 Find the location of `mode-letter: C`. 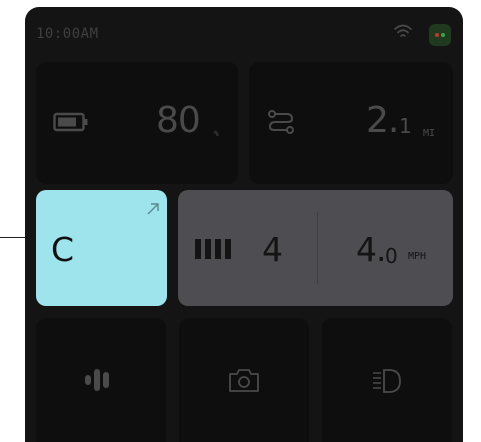

mode-letter: C is located at coordinates (63, 249).